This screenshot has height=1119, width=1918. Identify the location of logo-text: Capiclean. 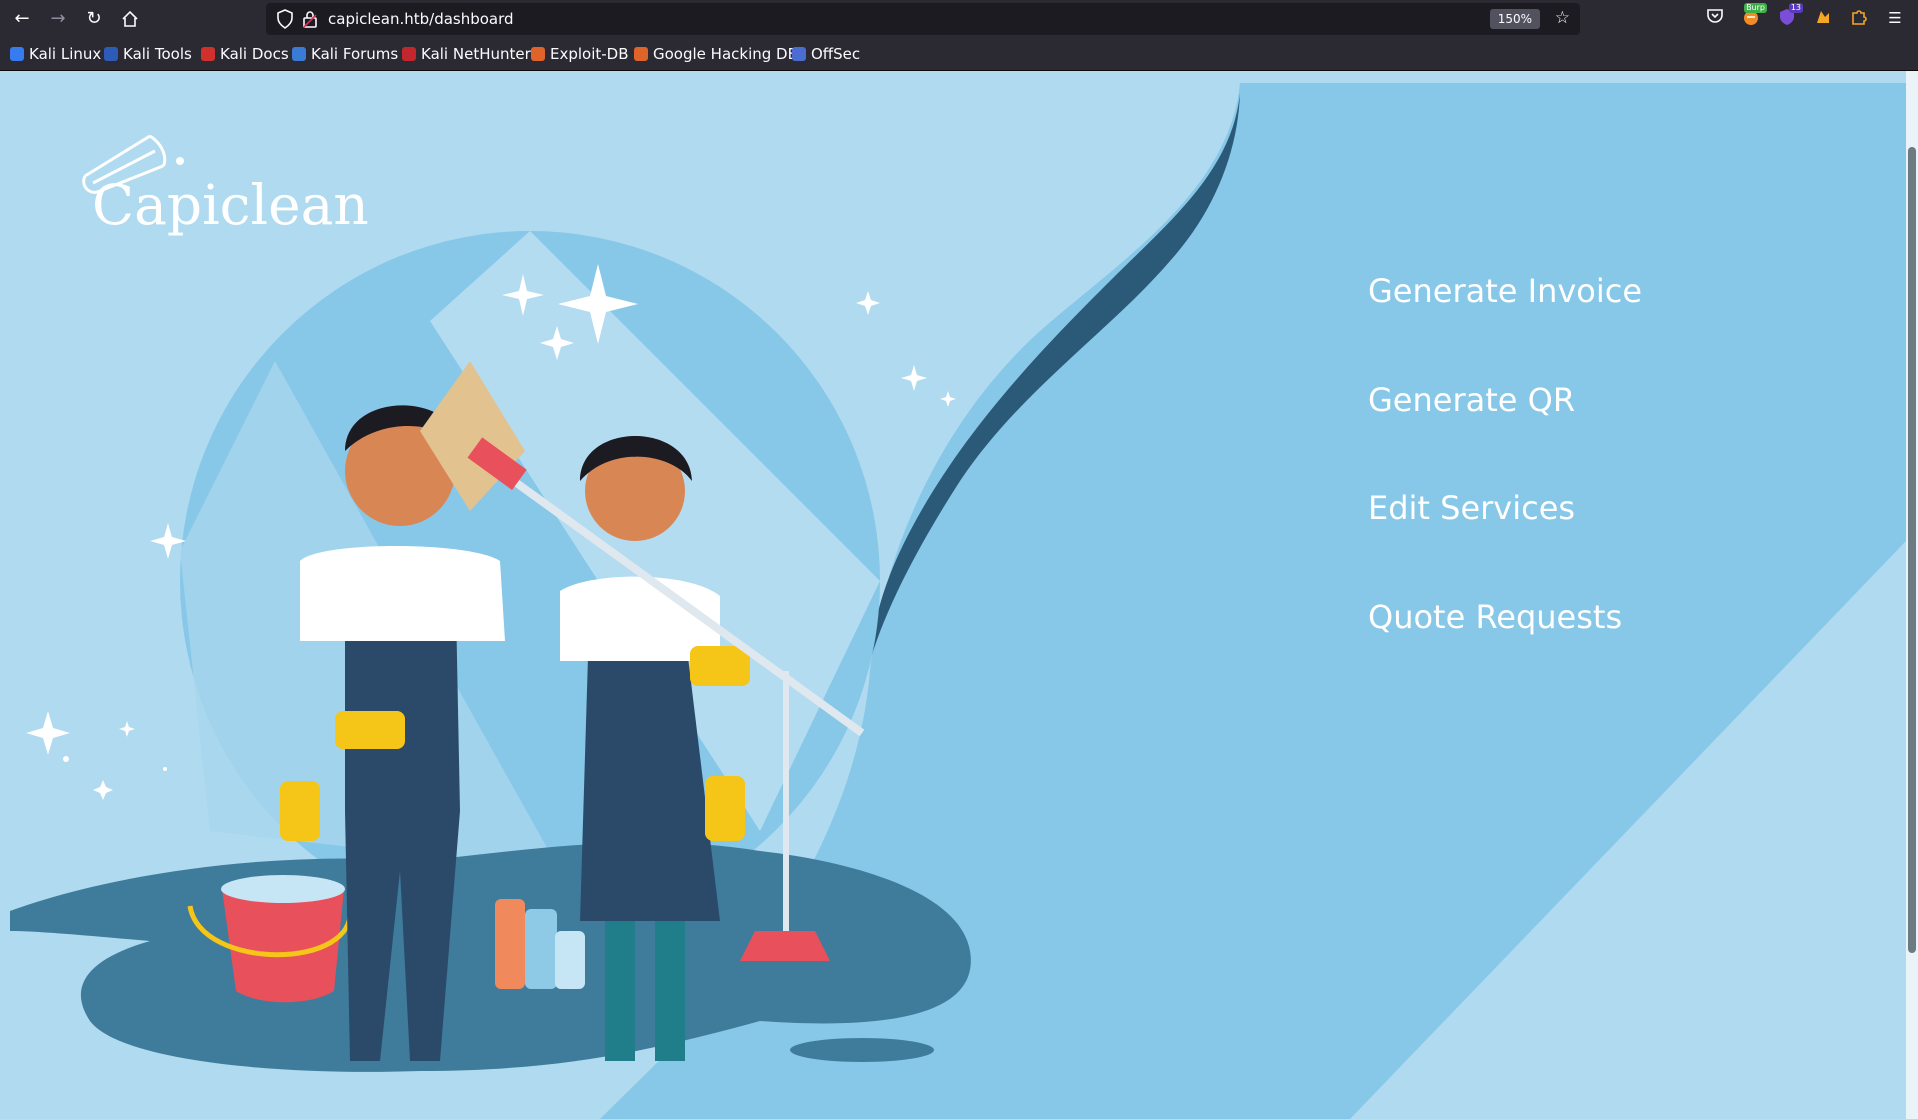
(230, 205).